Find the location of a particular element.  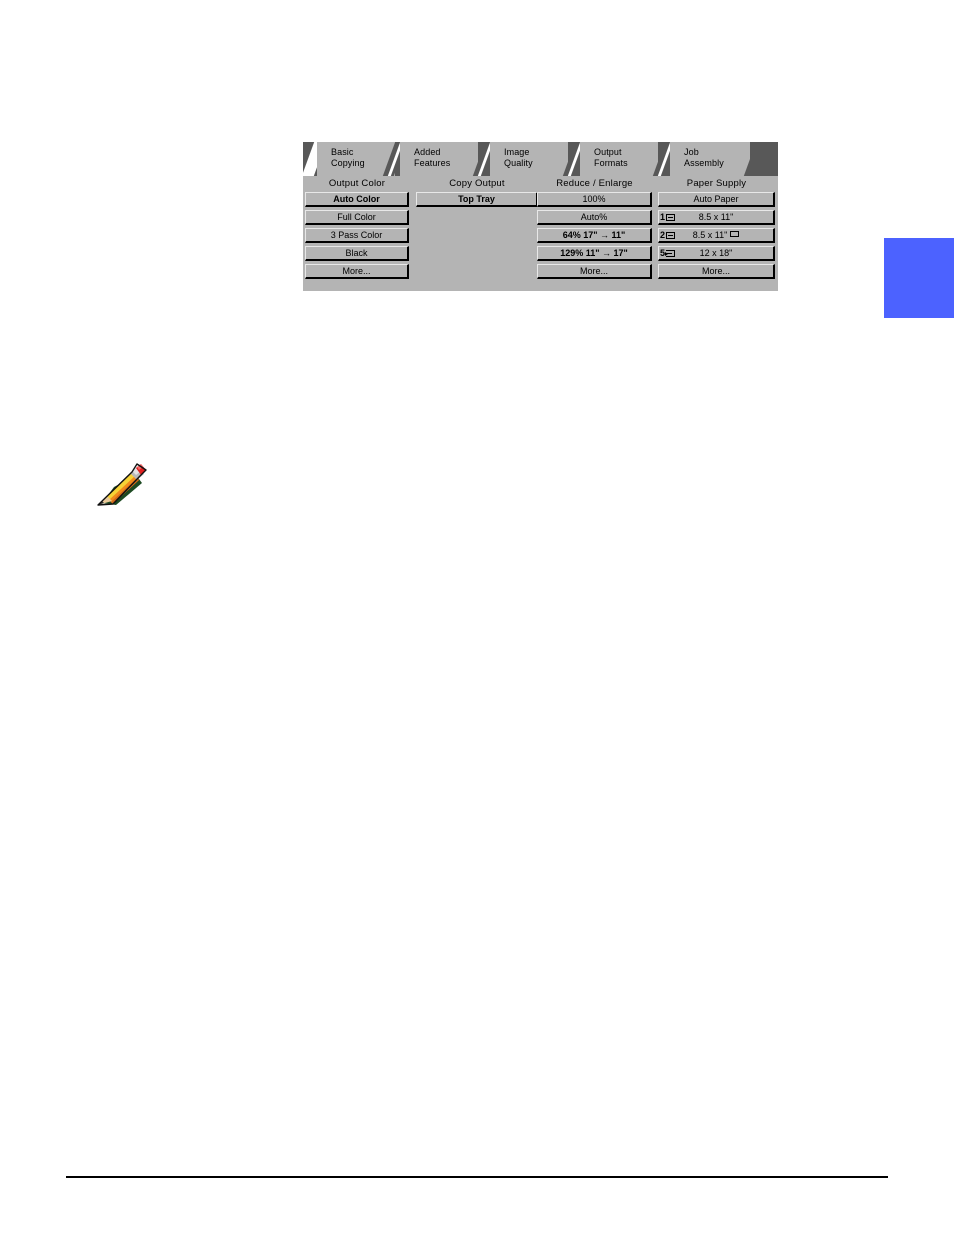

column-heading-reduce-enlarge: Reduce / Enlarge is located at coordinates (594, 183).